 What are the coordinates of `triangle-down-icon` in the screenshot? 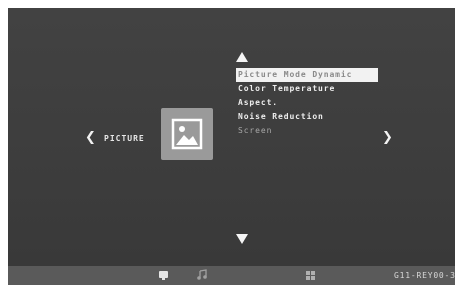 It's located at (242, 239).